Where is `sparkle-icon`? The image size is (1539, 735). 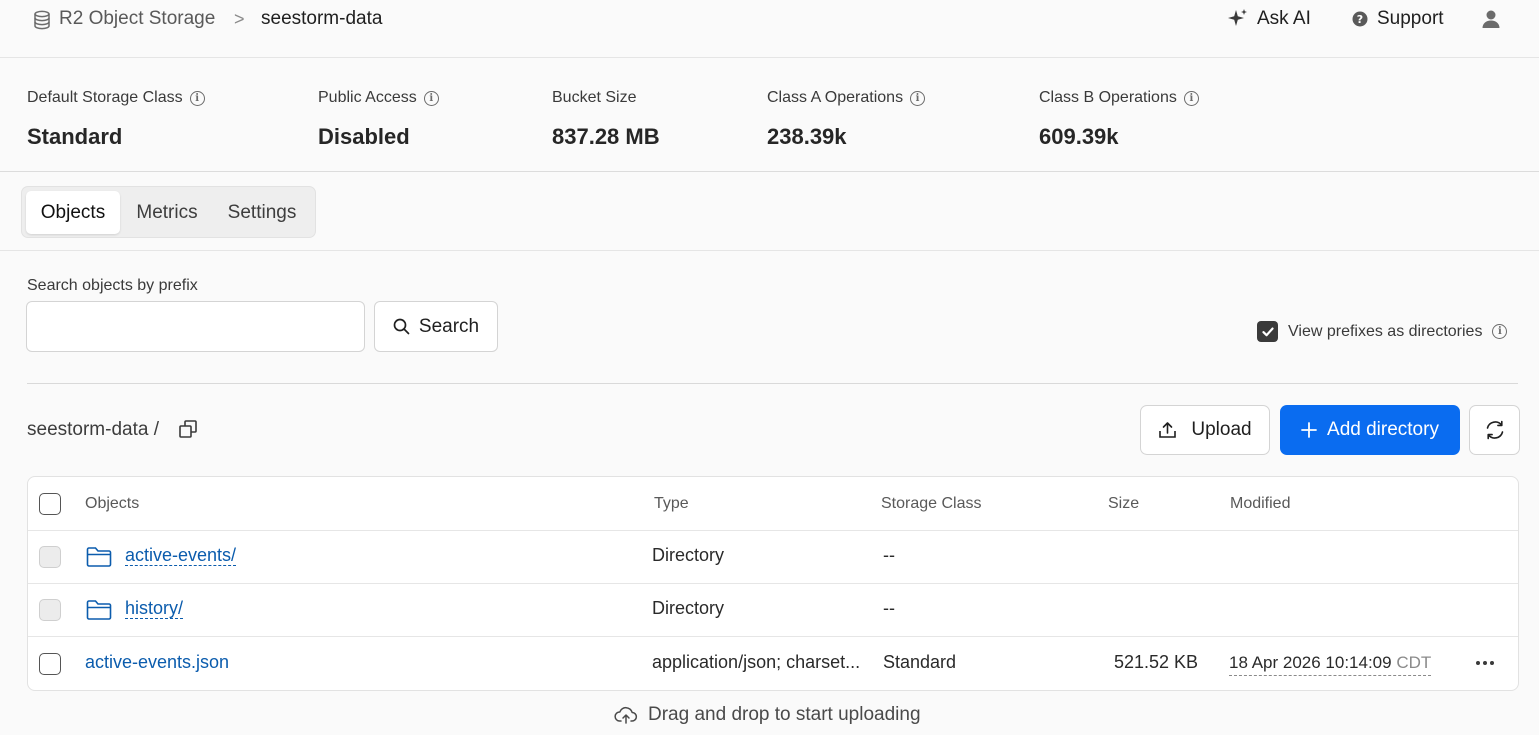
sparkle-icon is located at coordinates (1238, 19).